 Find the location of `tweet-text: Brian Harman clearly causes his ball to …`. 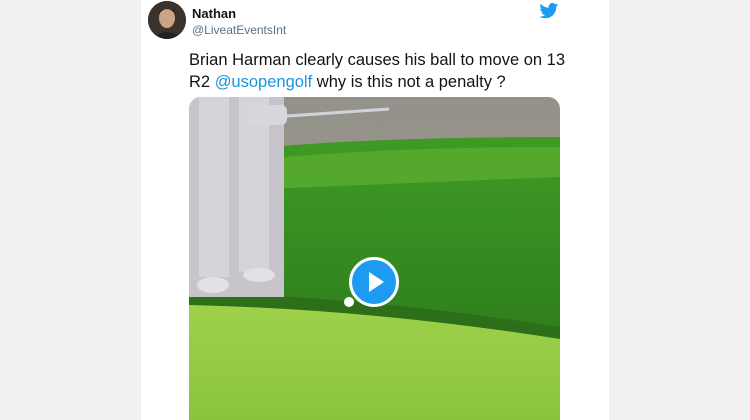

tweet-text: Brian Harman clearly causes his ball to … is located at coordinates (379, 71).